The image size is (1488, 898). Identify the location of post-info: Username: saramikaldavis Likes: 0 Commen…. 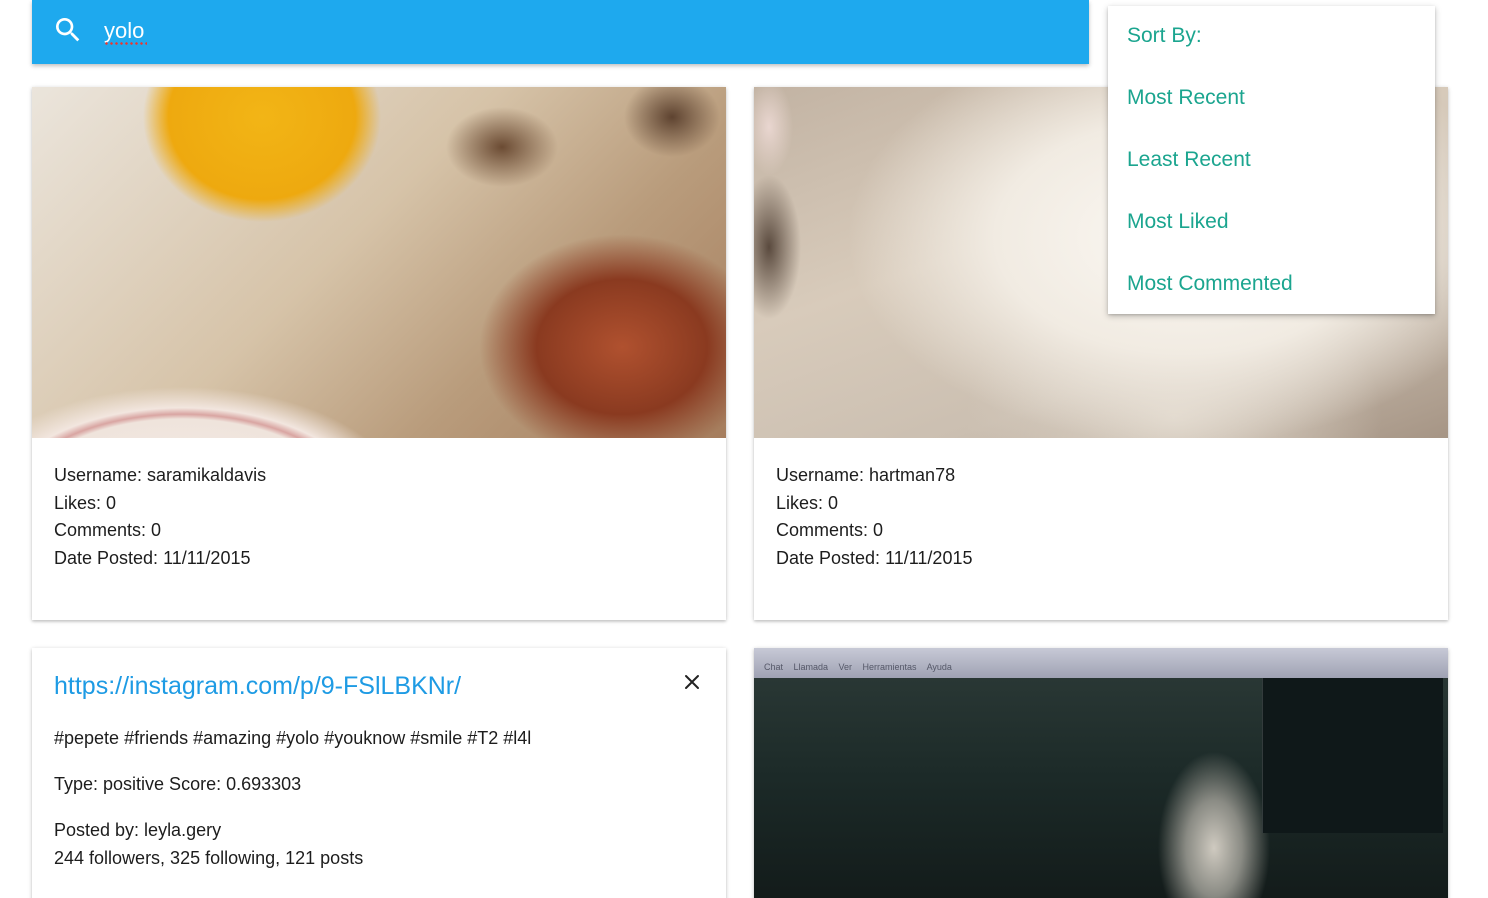
(160, 517).